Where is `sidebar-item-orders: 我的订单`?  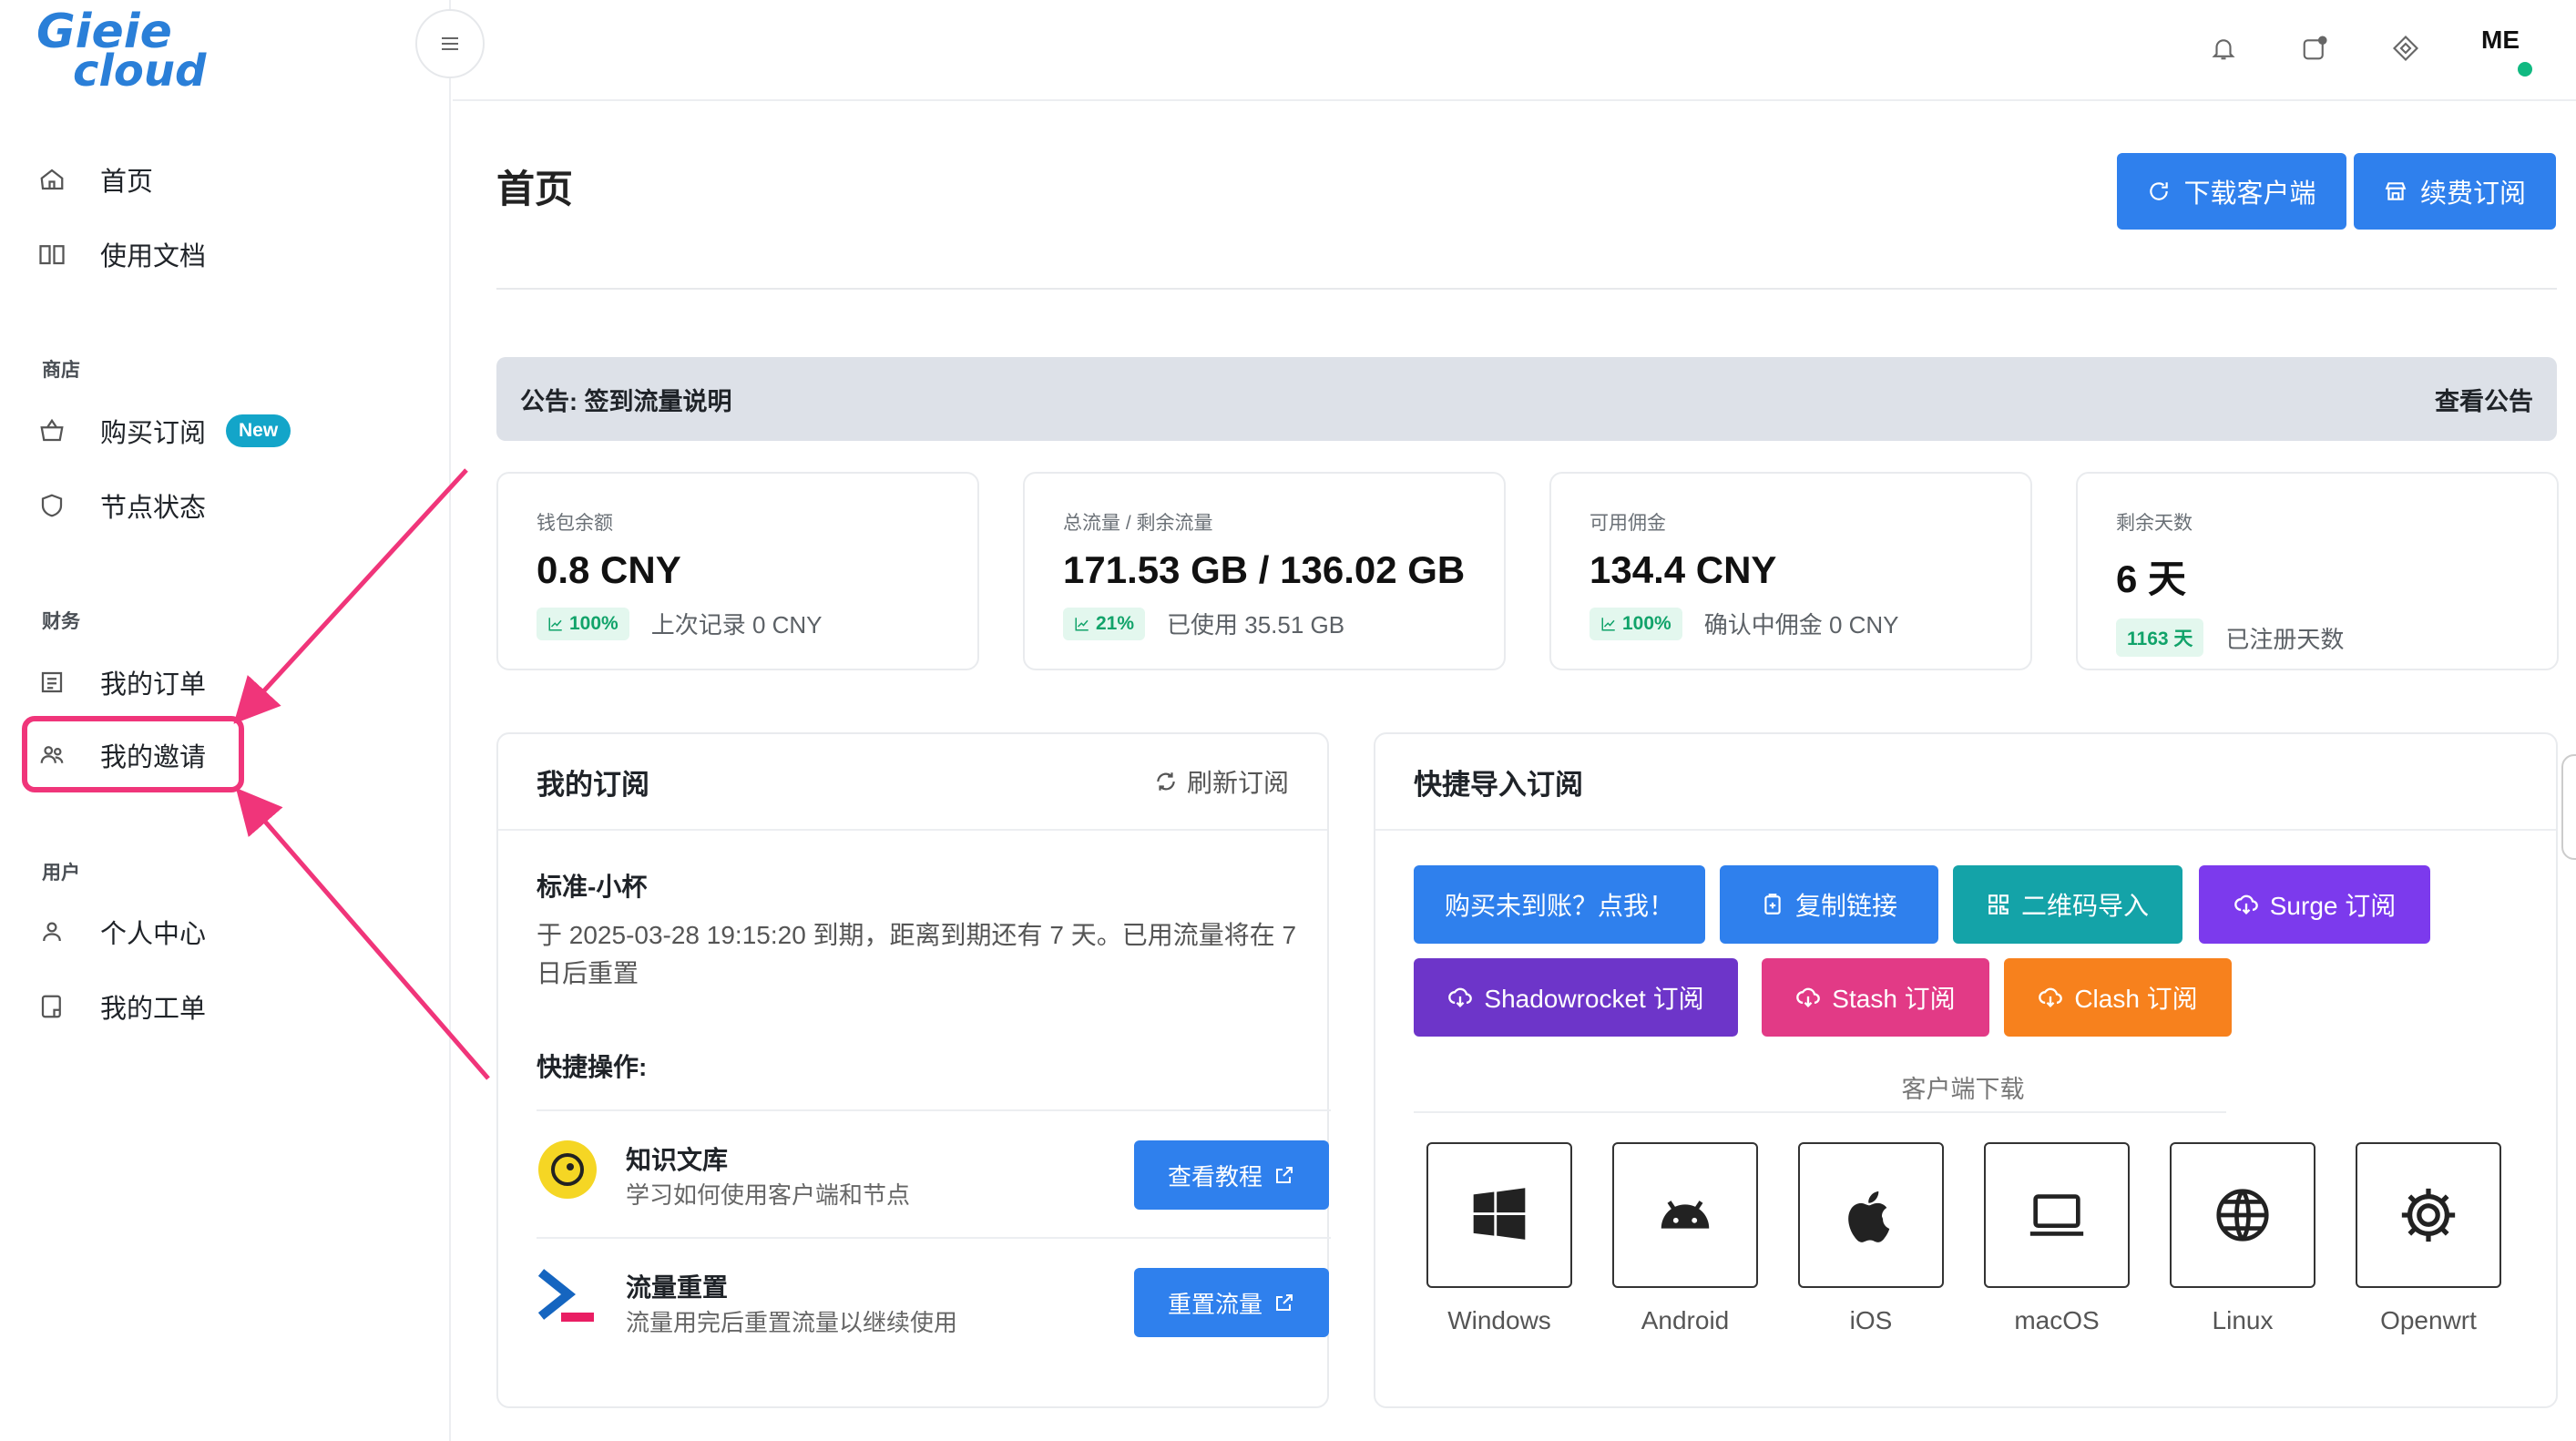 sidebar-item-orders: 我的订单 is located at coordinates (121, 682).